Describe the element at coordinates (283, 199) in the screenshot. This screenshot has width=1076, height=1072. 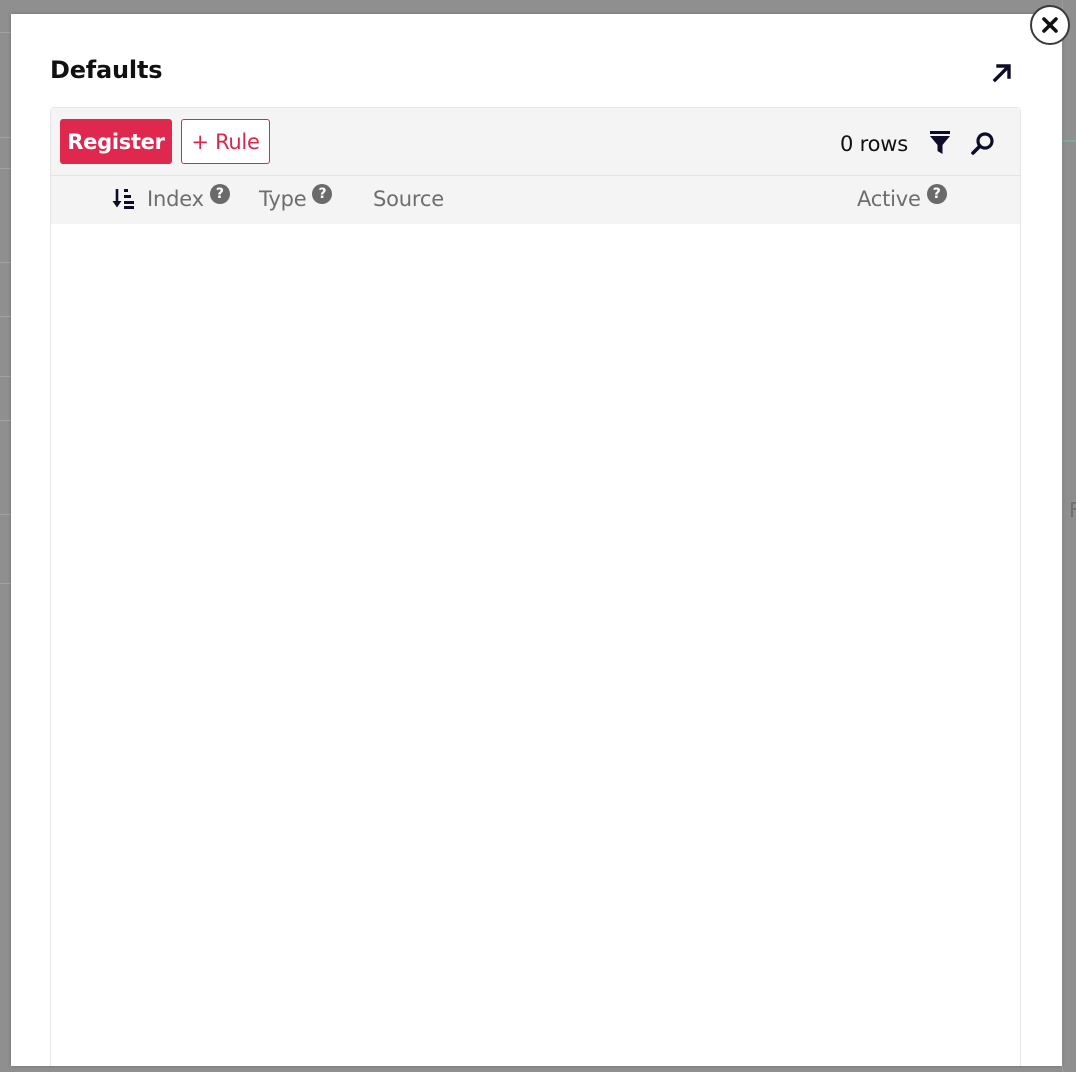
I see `column-label: Type` at that location.